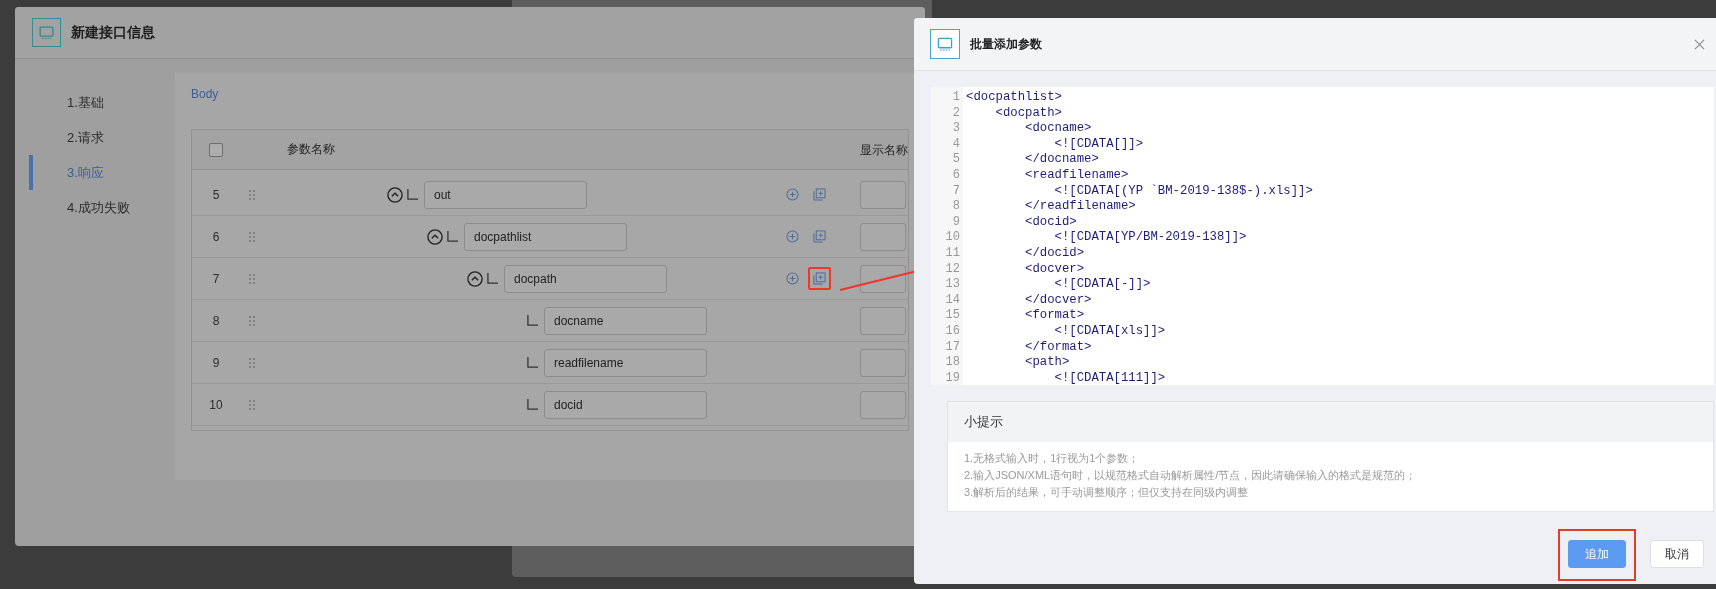  What do you see at coordinates (956, 190) in the screenshot?
I see `line-number: 7` at bounding box center [956, 190].